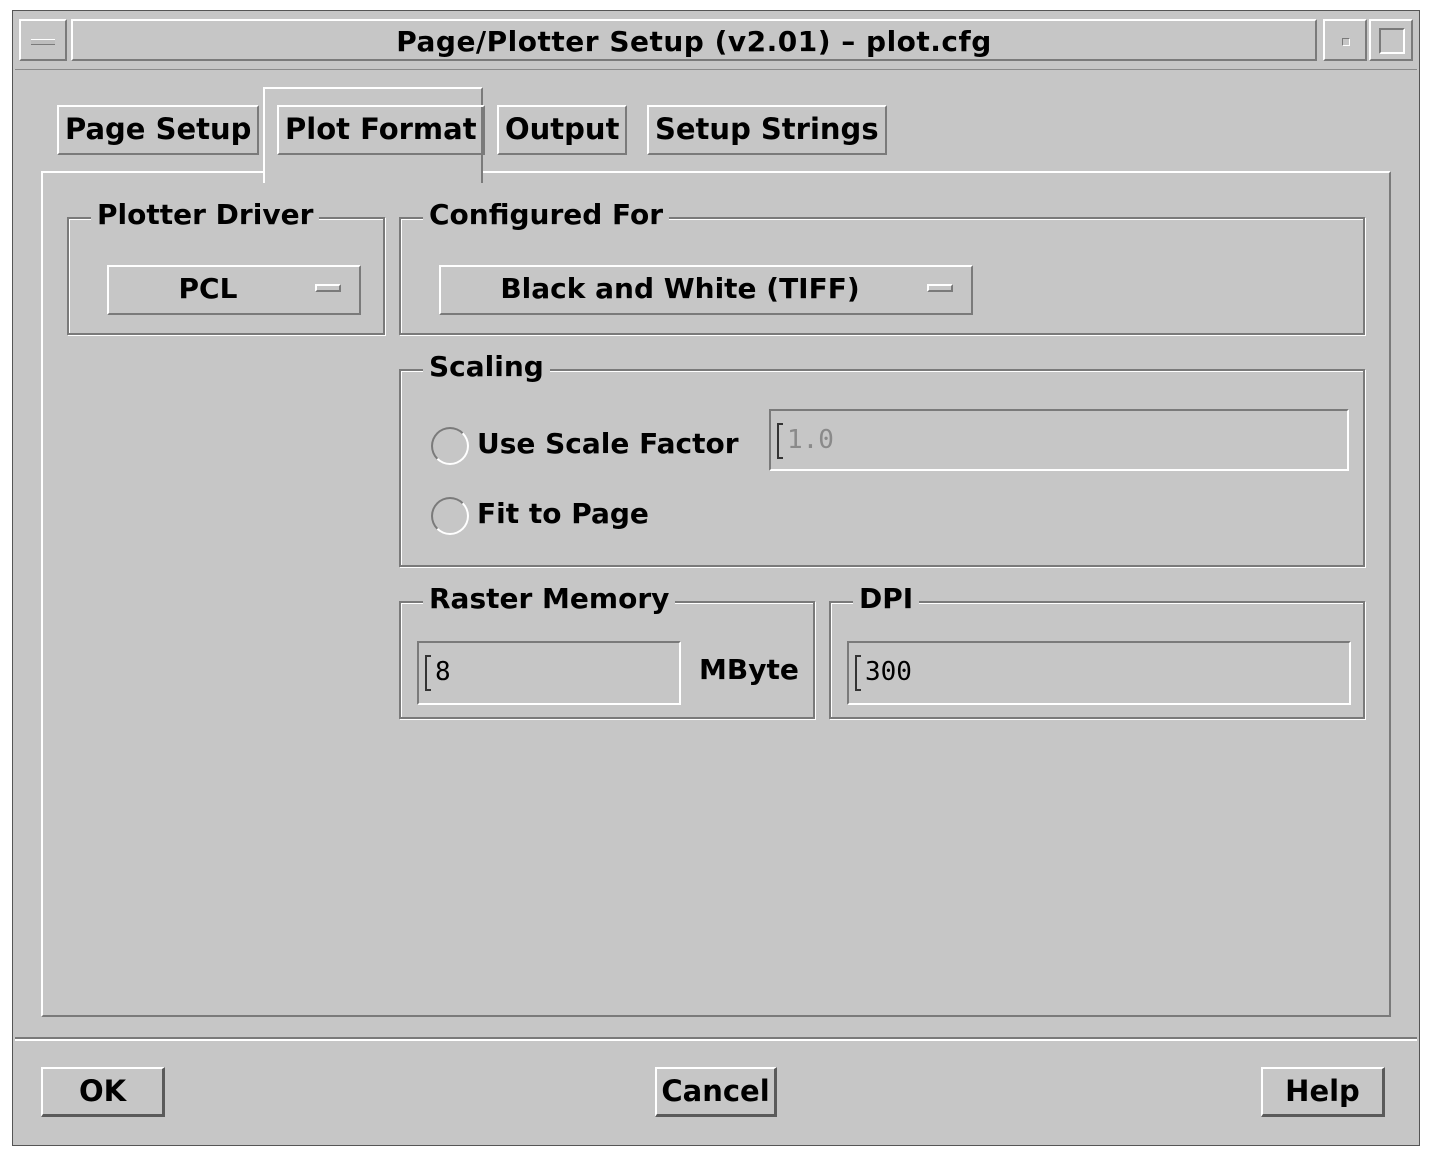  What do you see at coordinates (546, 215) in the screenshot?
I see `configured-for-legend: Configured For` at bounding box center [546, 215].